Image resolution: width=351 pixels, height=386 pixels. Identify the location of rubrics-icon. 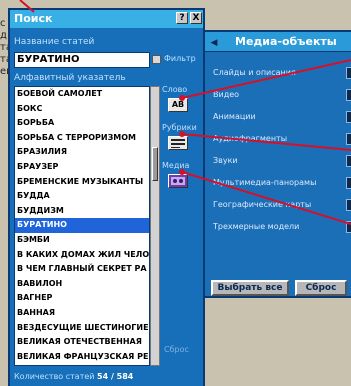
(178, 143).